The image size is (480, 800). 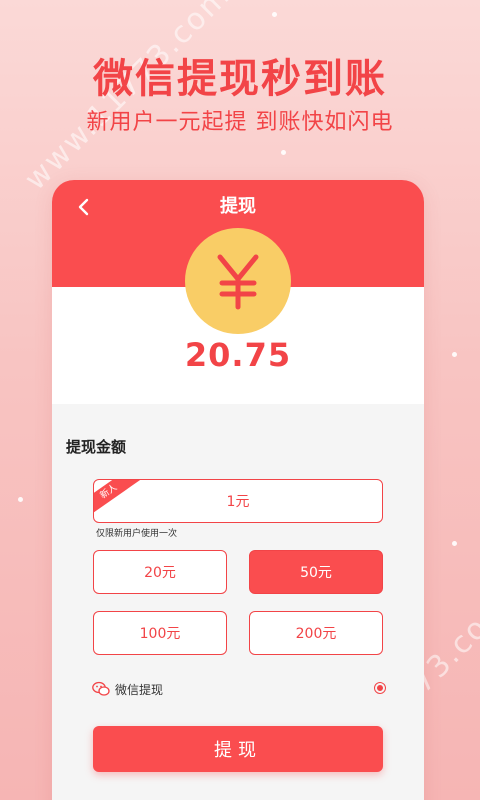 I want to click on amount-option-100: 100元, so click(x=160, y=633).